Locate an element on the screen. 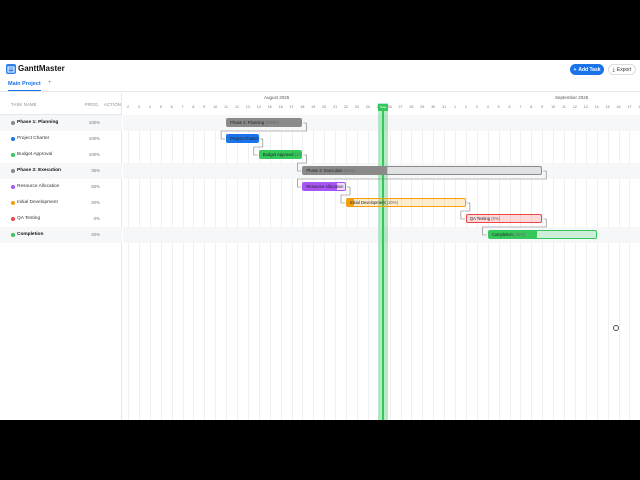  calendar-logo-icon is located at coordinates (11, 69).